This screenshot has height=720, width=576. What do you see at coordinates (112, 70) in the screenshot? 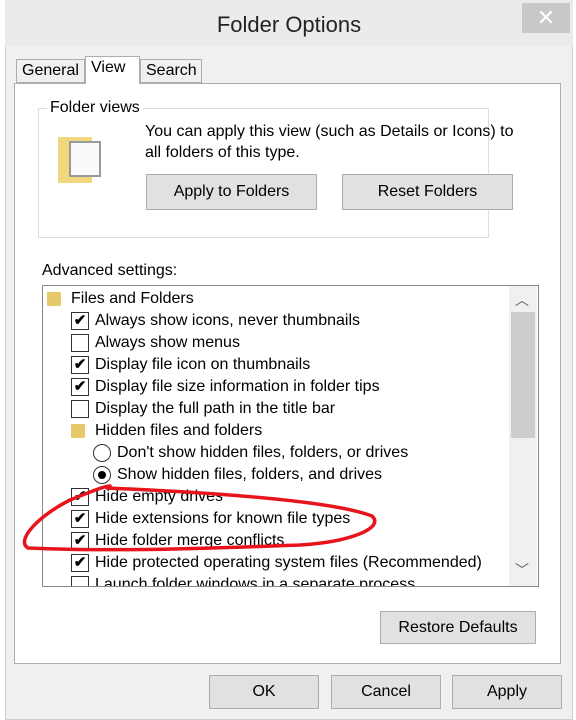
I see `tab-view: View` at bounding box center [112, 70].